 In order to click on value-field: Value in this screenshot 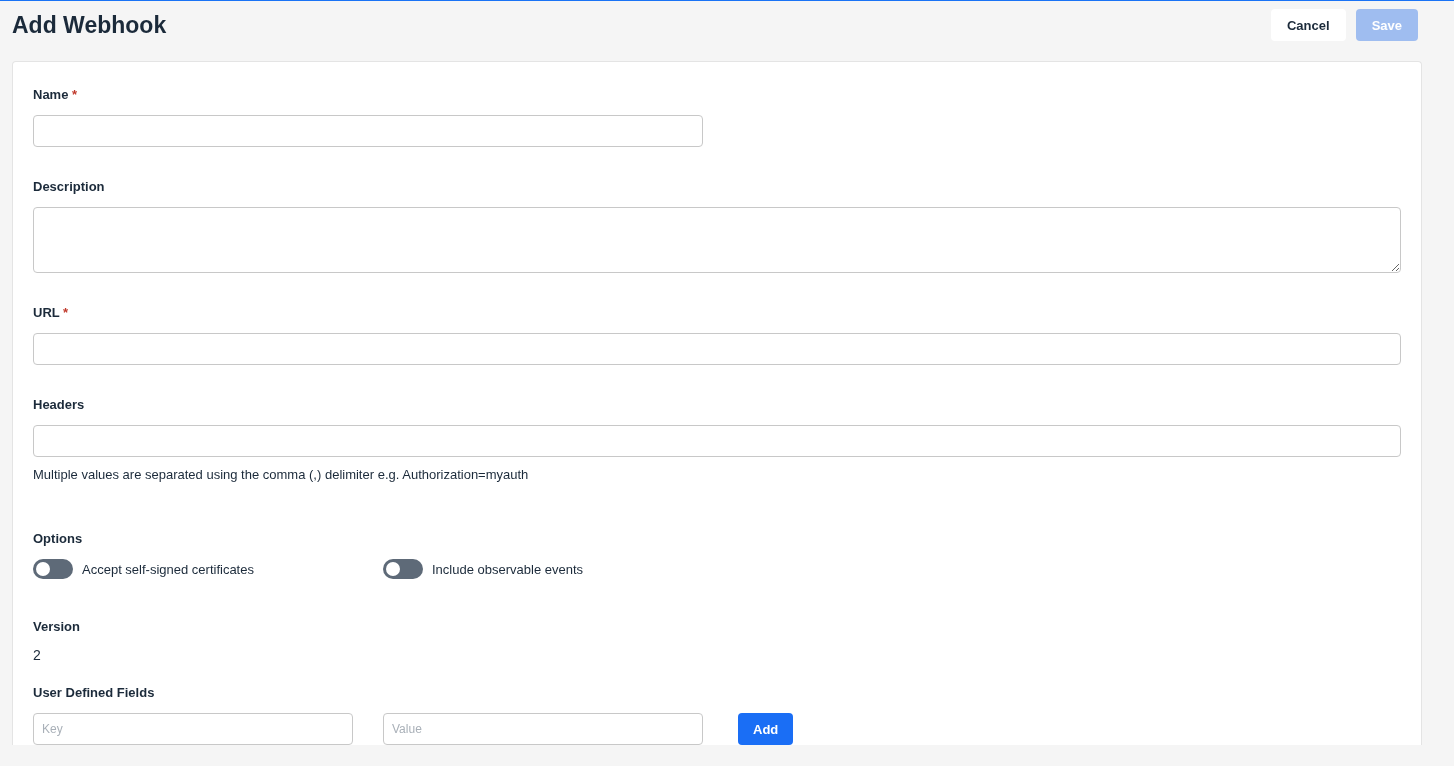, I will do `click(543, 729)`.